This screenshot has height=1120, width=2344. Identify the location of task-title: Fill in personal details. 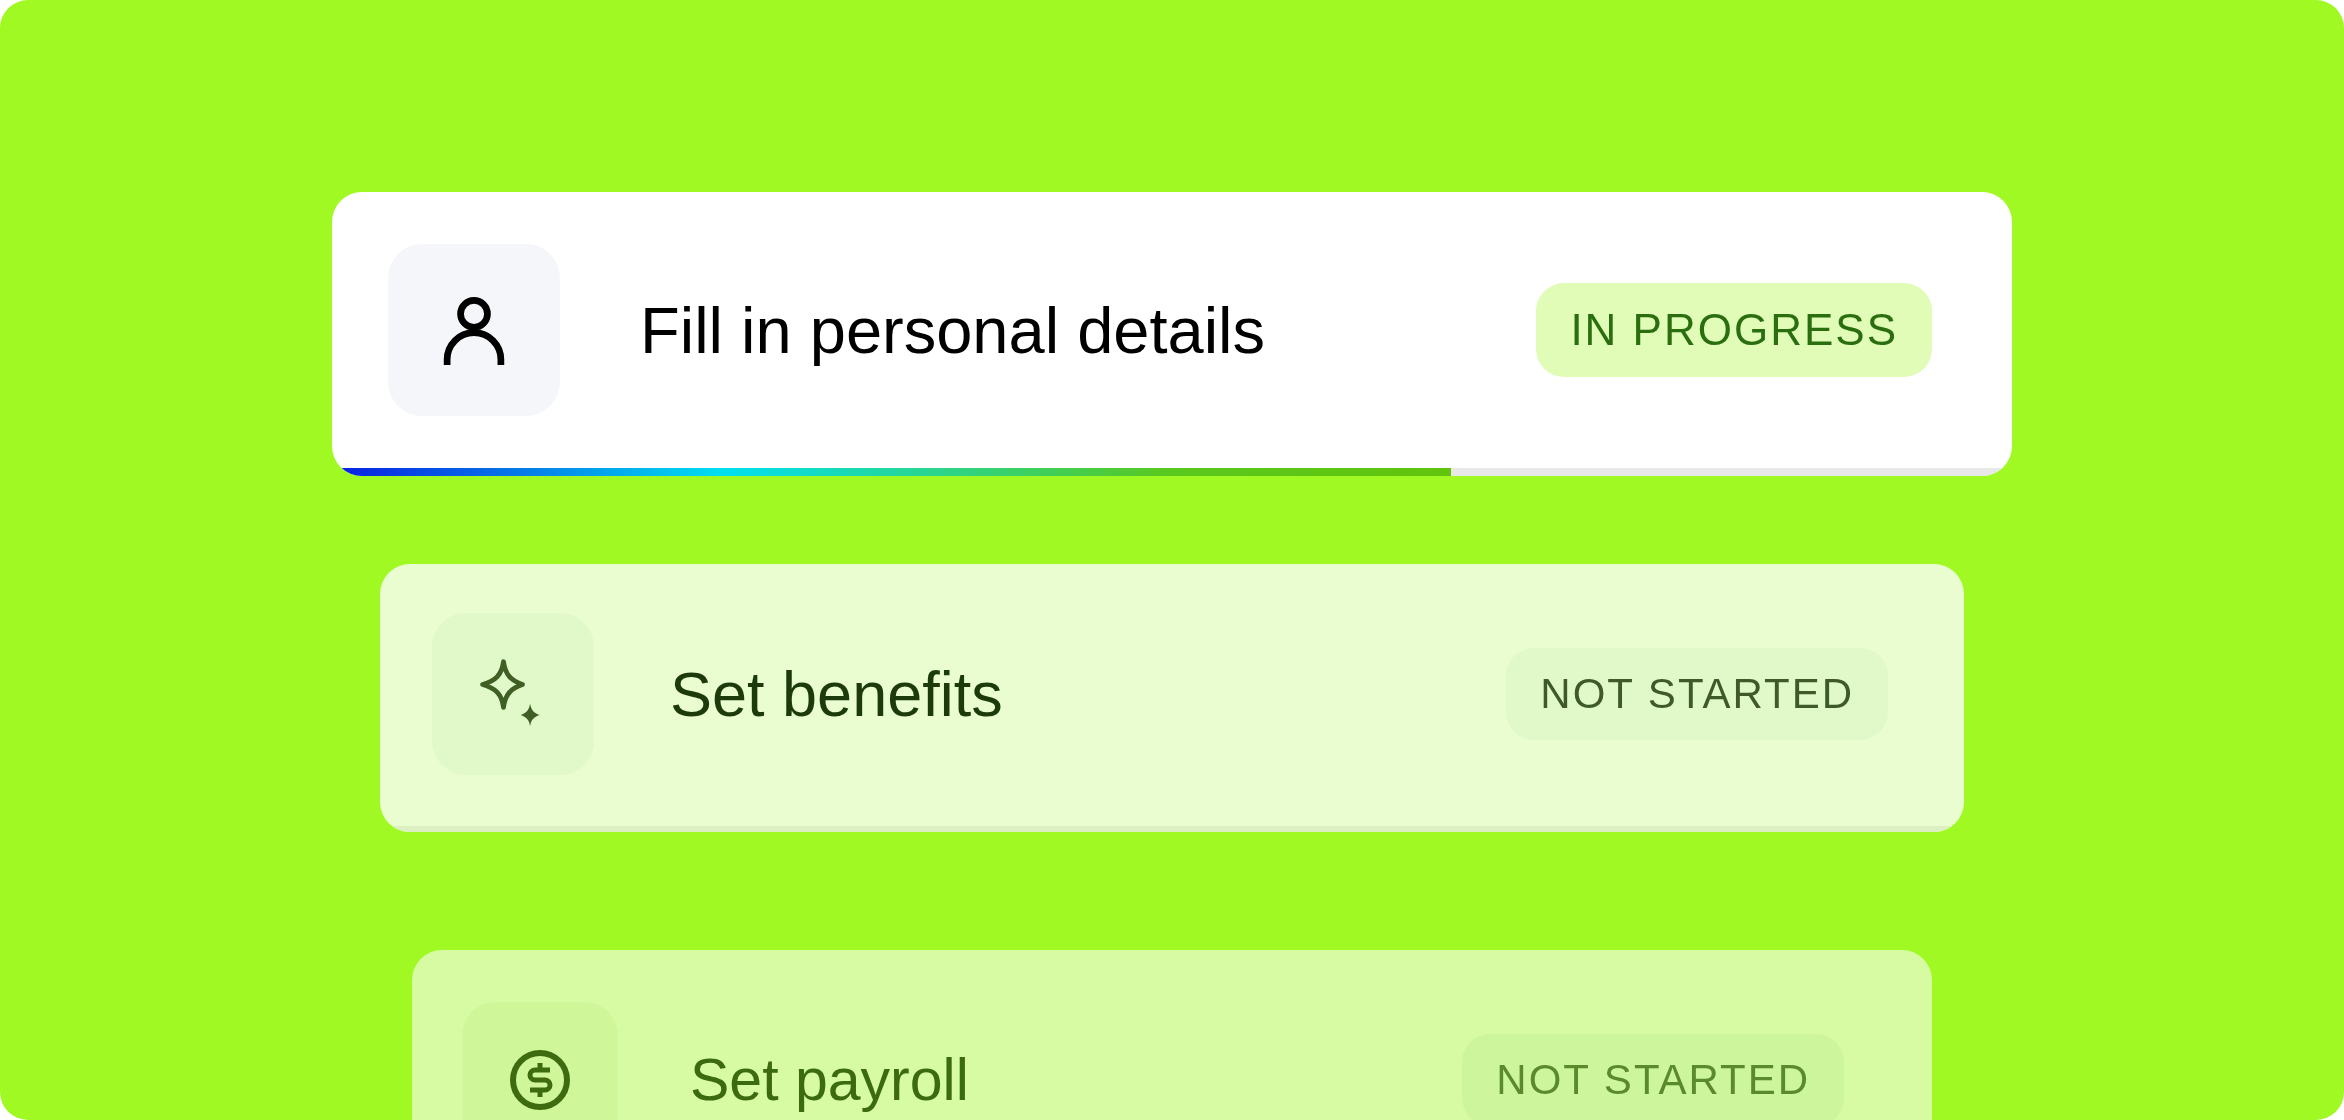
(953, 330).